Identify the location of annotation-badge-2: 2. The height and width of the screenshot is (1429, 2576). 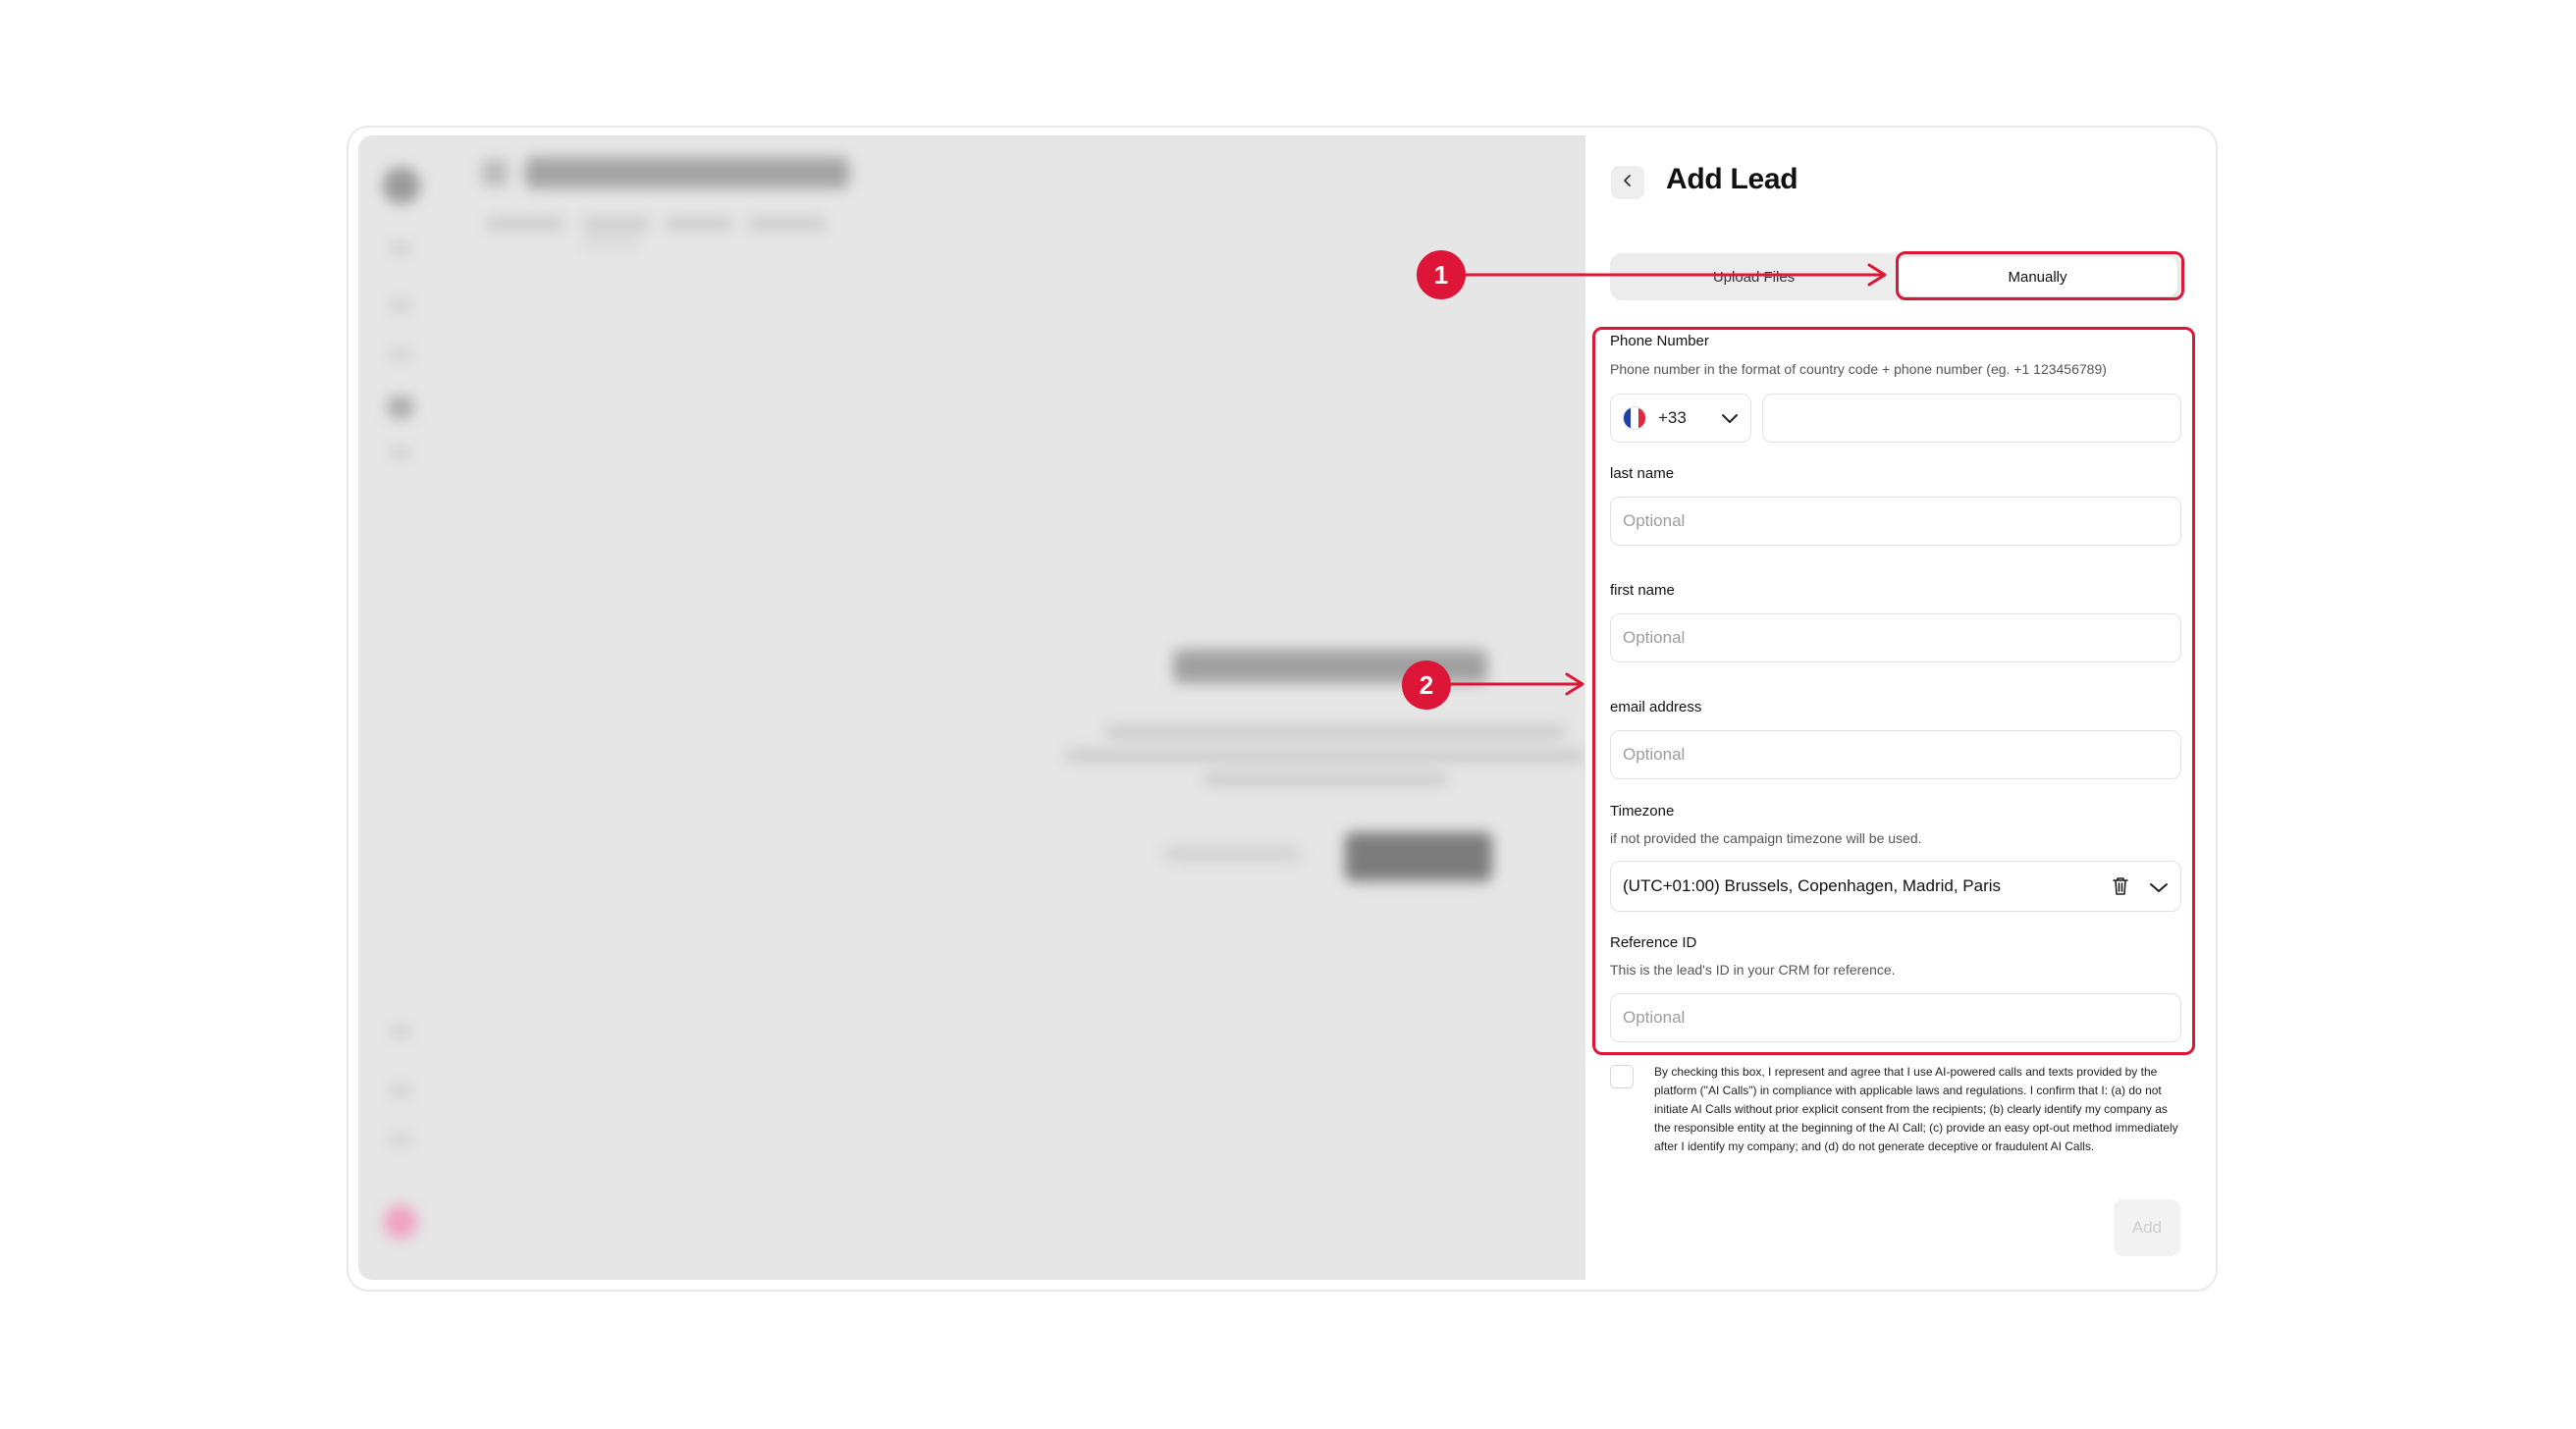
(1426, 686).